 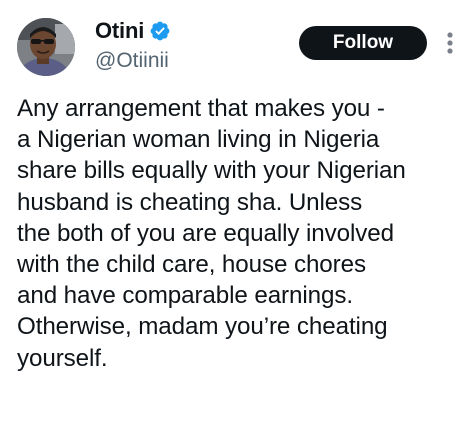 What do you see at coordinates (211, 171) in the screenshot?
I see `tweet-text-line: share bills equally with your Nigerian` at bounding box center [211, 171].